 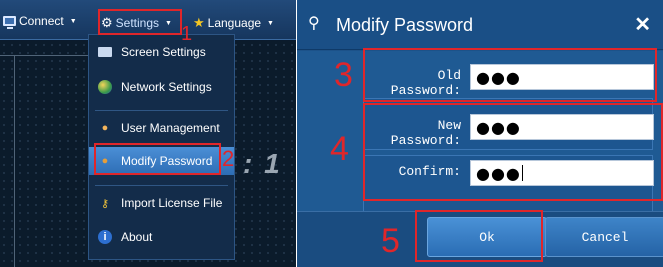 I want to click on menu-item-label: Import License File, so click(x=172, y=203).